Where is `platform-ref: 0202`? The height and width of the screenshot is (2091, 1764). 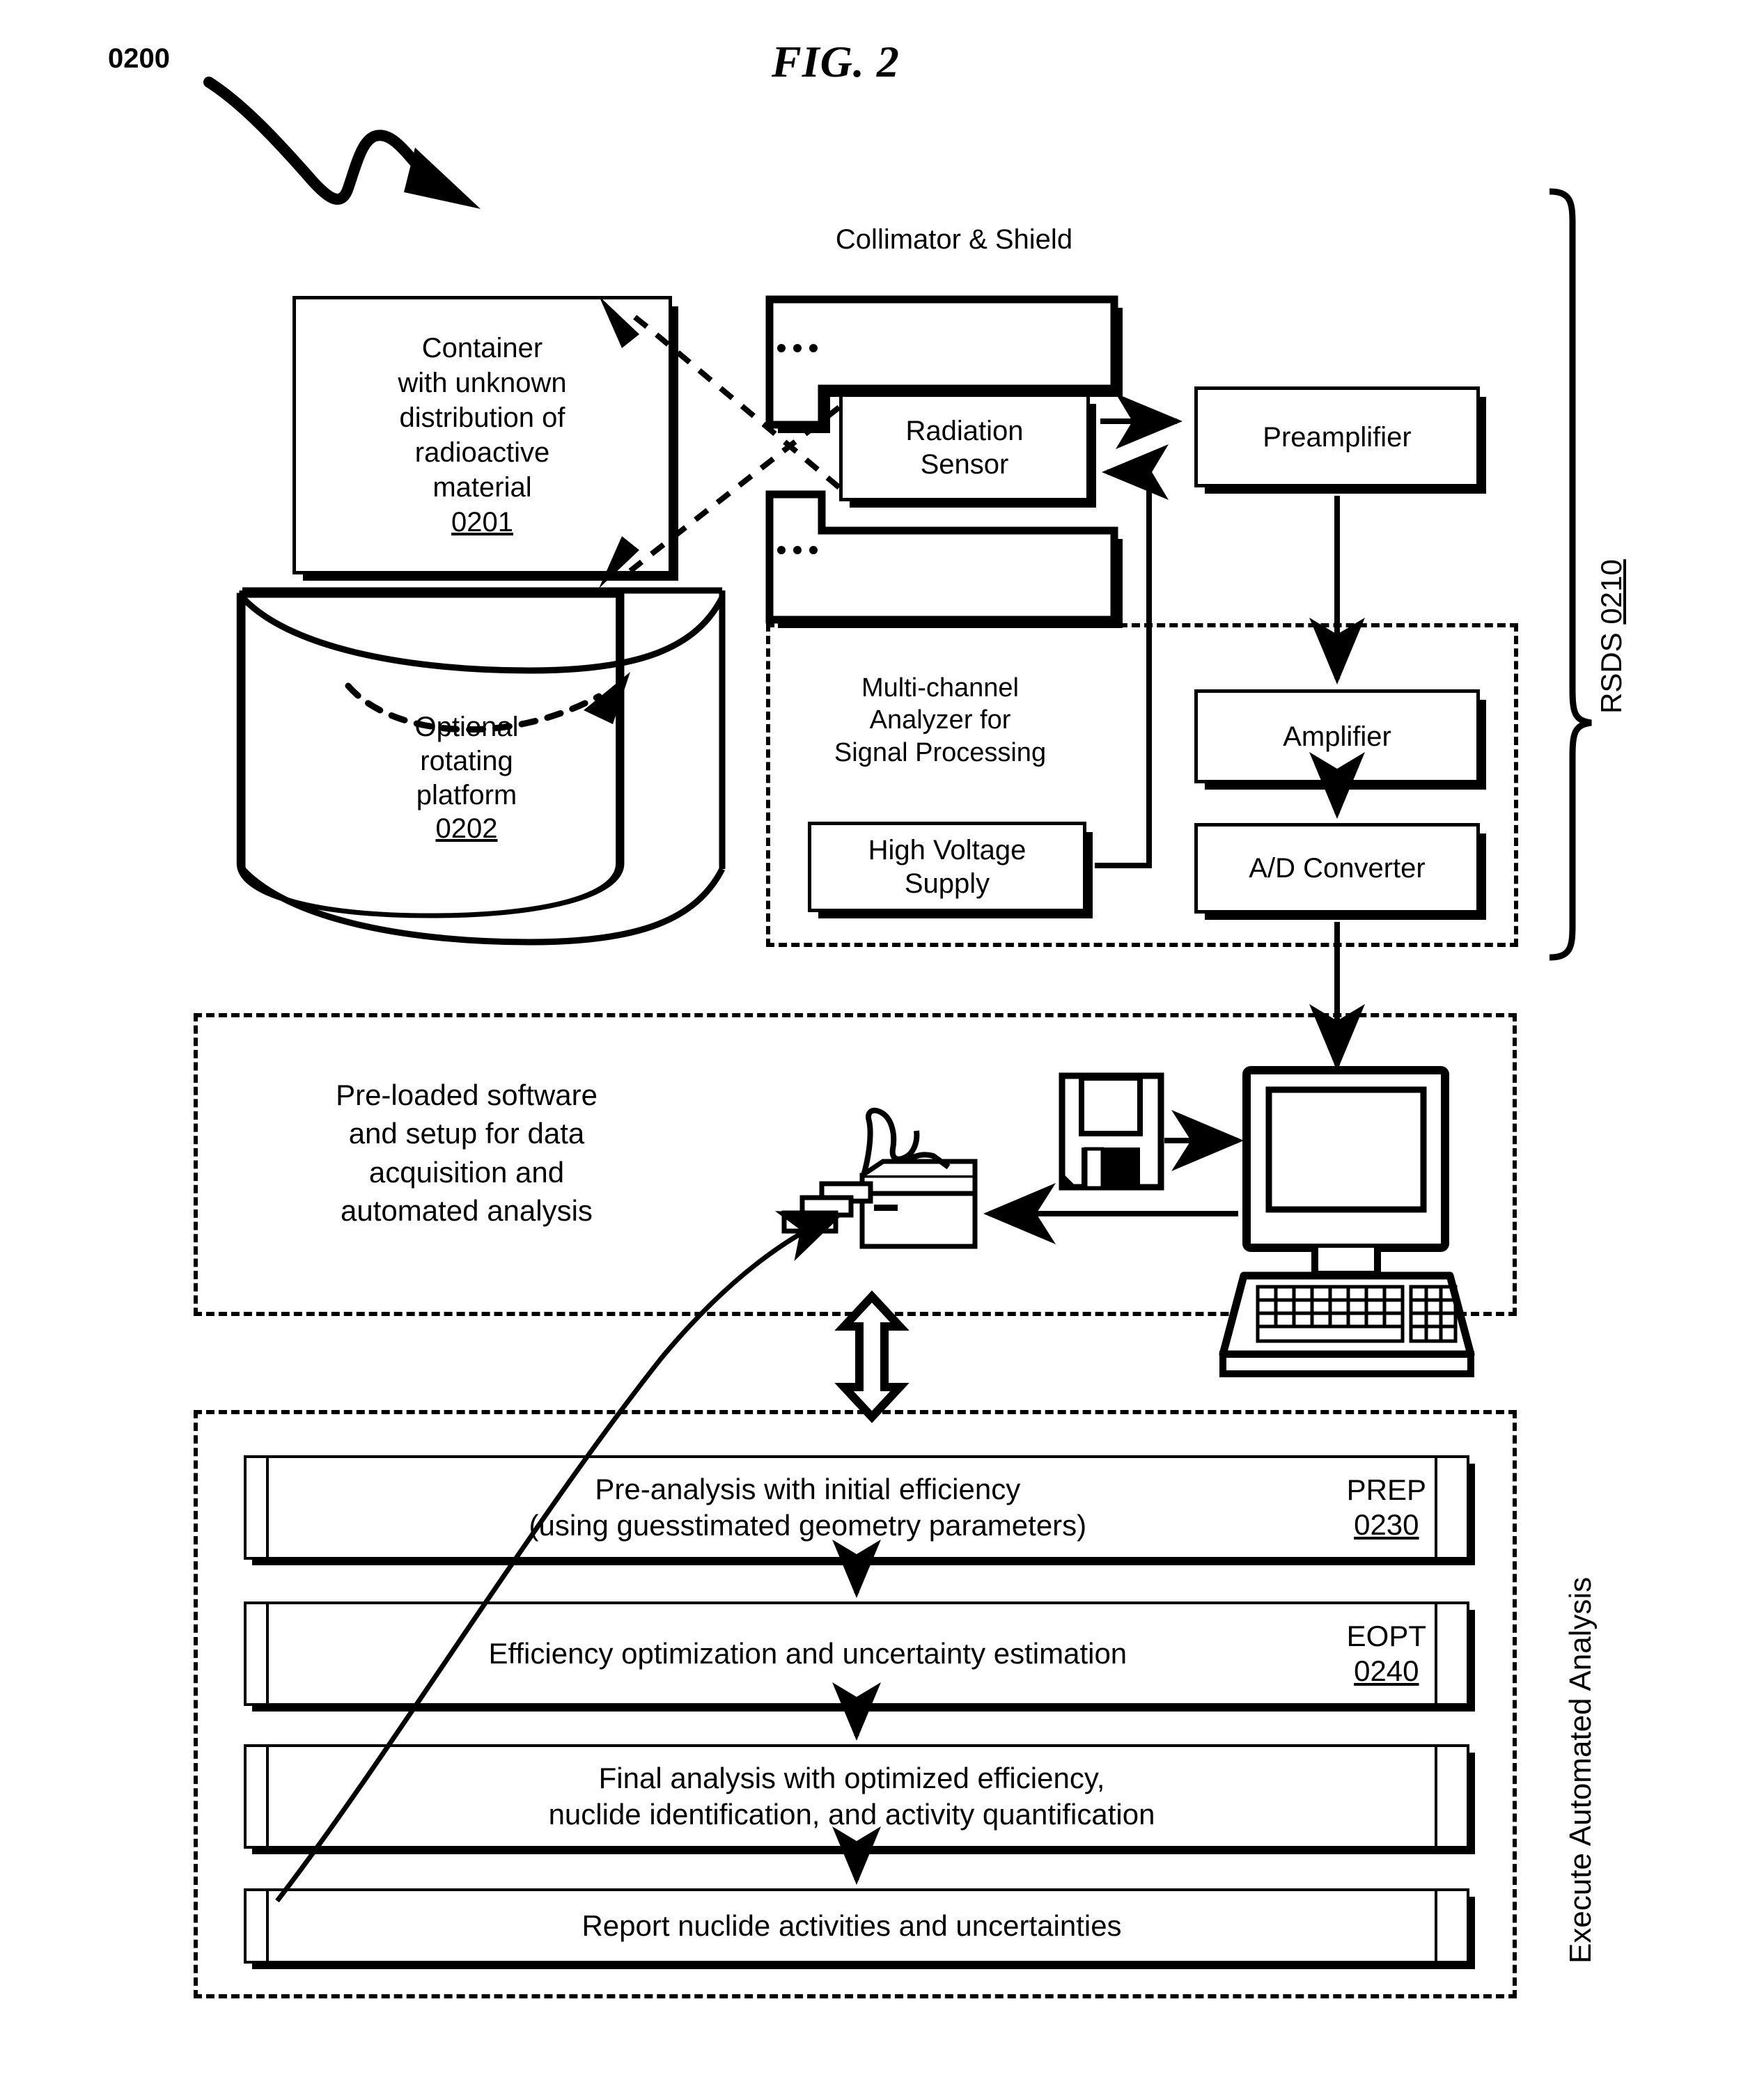 platform-ref: 0202 is located at coordinates (466, 829).